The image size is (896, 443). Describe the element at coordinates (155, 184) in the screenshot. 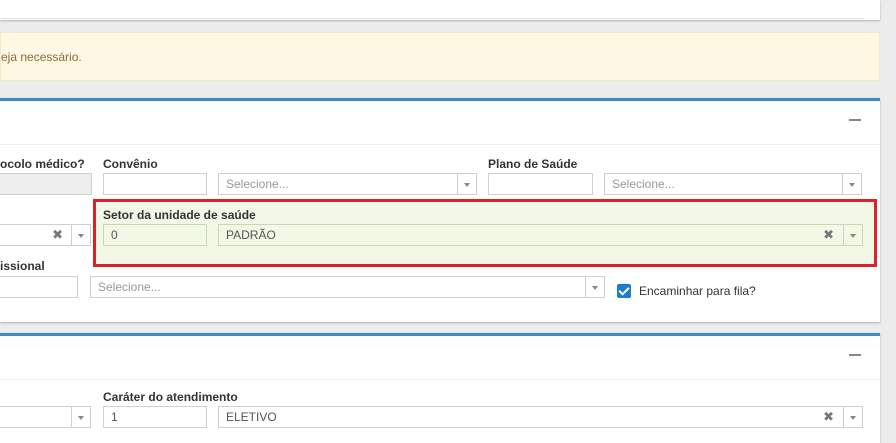

I see `convenio-code-input` at that location.